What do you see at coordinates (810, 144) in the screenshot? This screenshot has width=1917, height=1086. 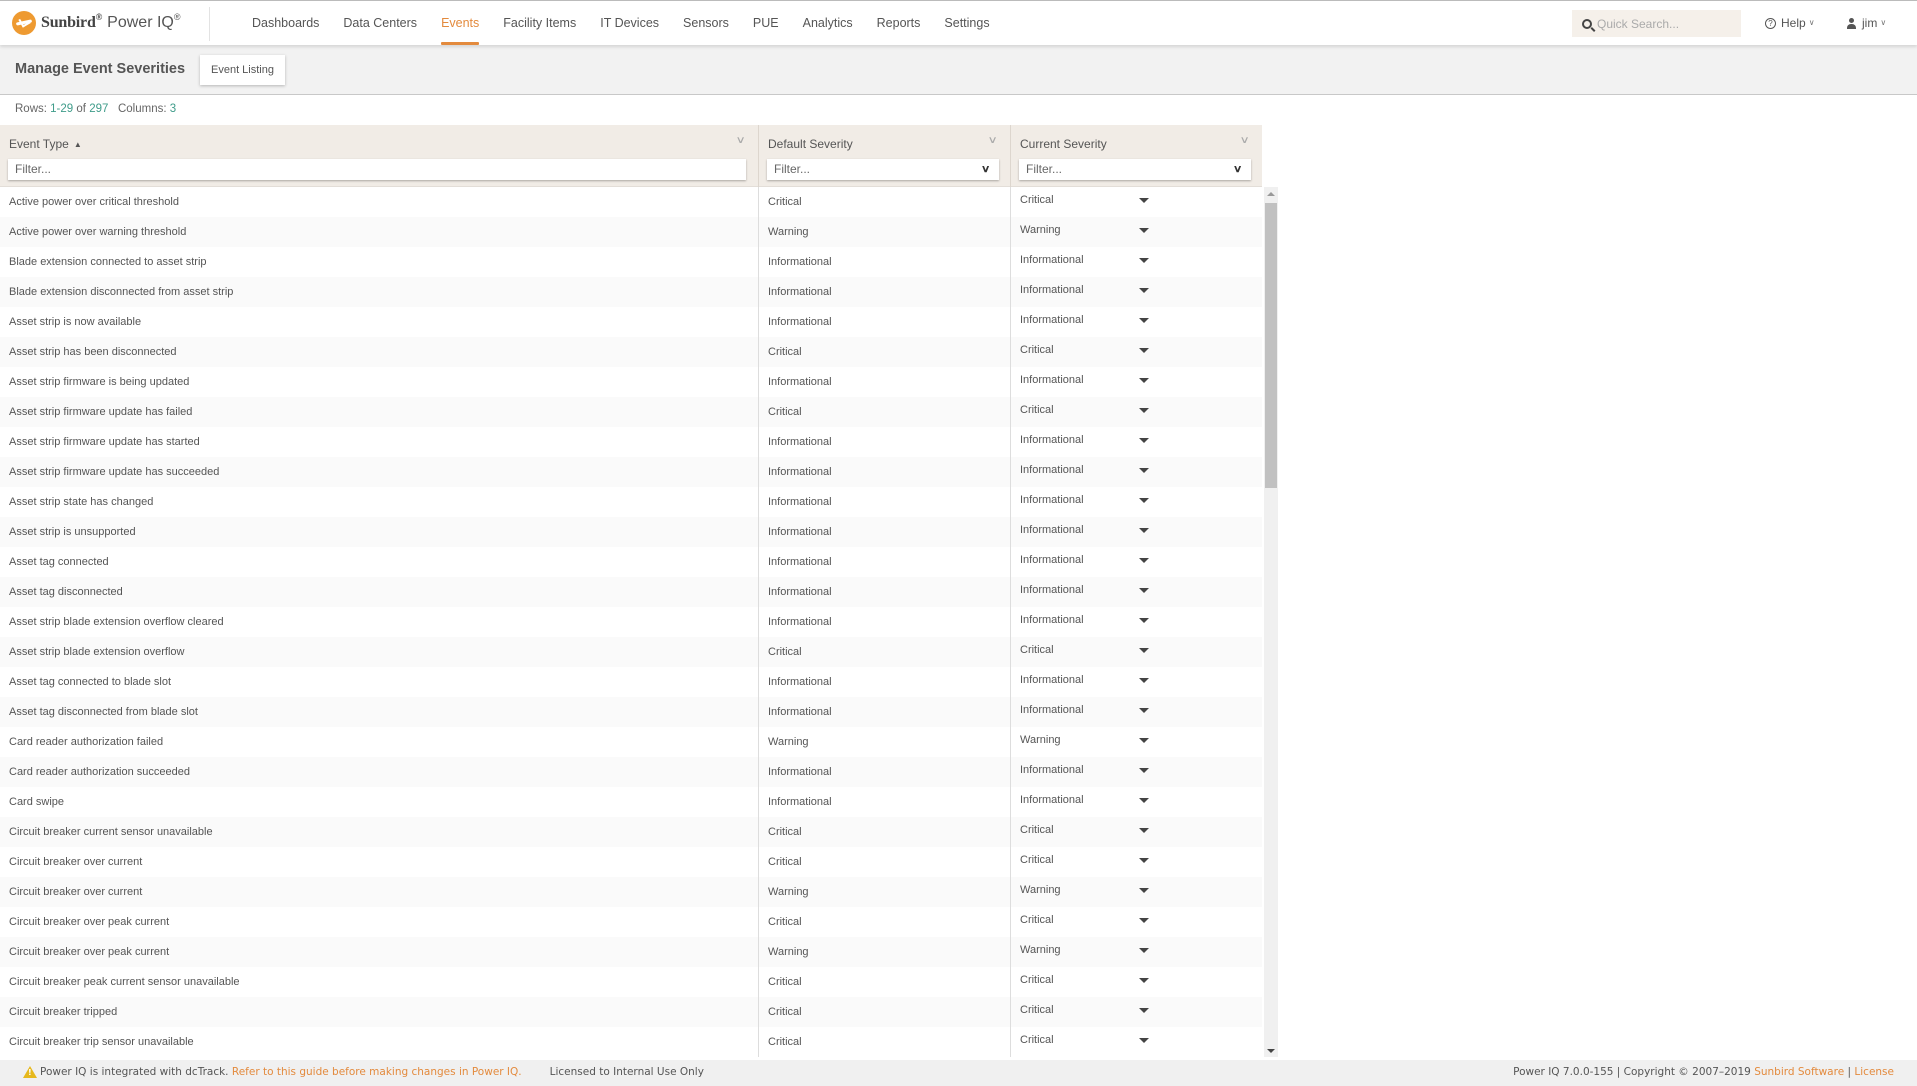 I see `column-label-default-severity: Default Severity` at bounding box center [810, 144].